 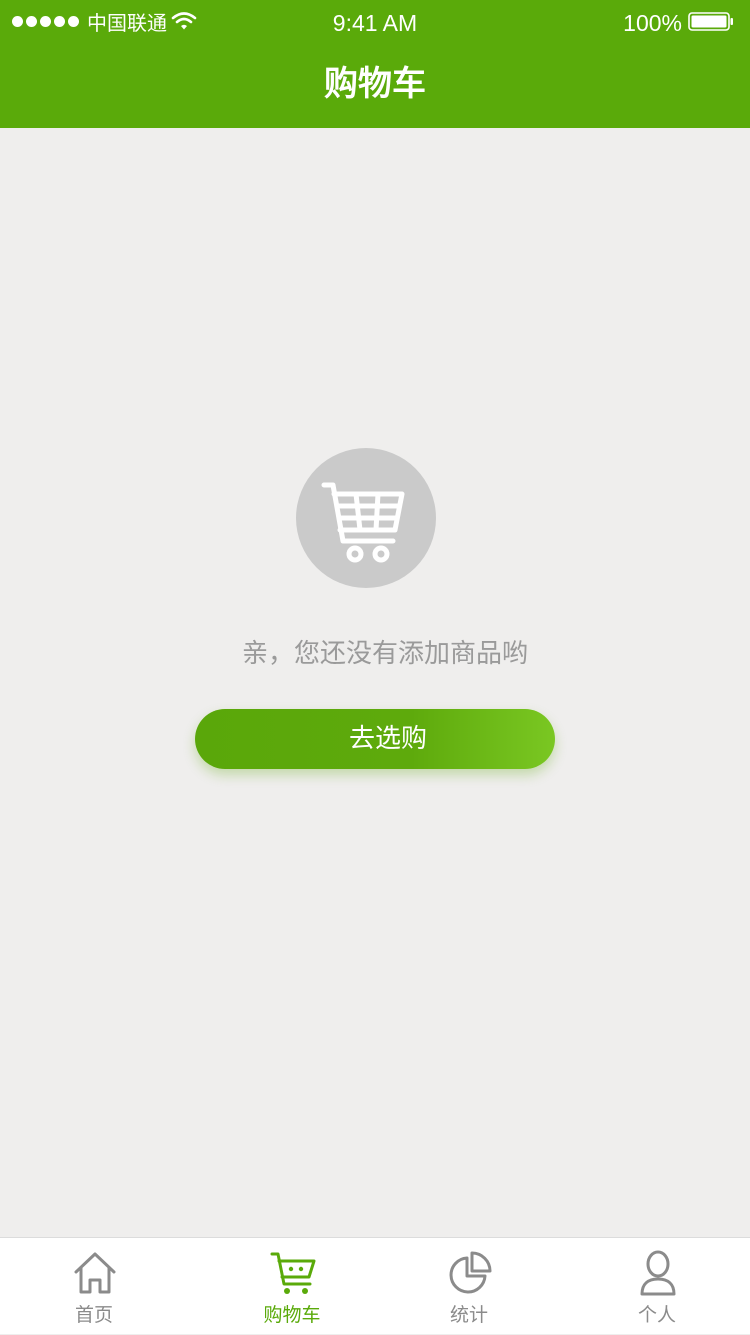 What do you see at coordinates (95, 1273) in the screenshot?
I see `home-icon` at bounding box center [95, 1273].